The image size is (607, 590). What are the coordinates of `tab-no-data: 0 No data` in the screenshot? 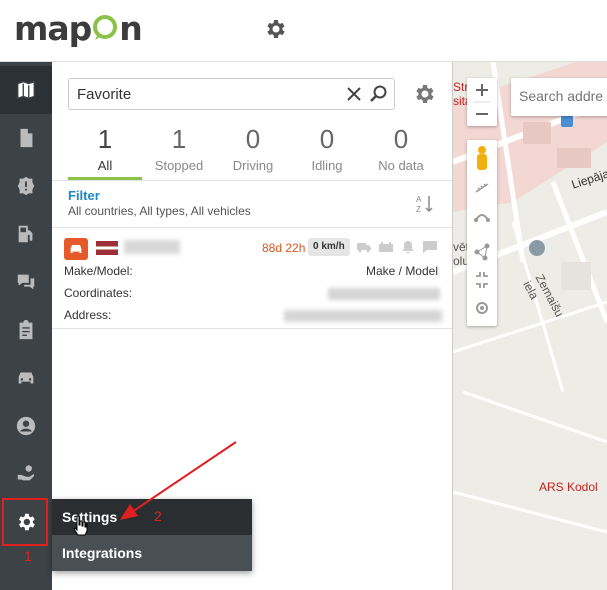 It's located at (401, 151).